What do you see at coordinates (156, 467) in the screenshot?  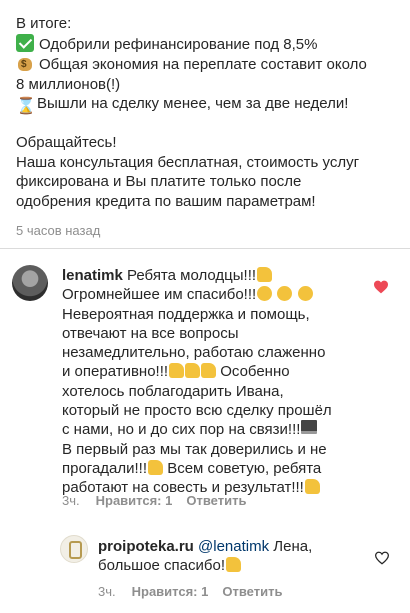 I see `ok-hand-icon` at bounding box center [156, 467].